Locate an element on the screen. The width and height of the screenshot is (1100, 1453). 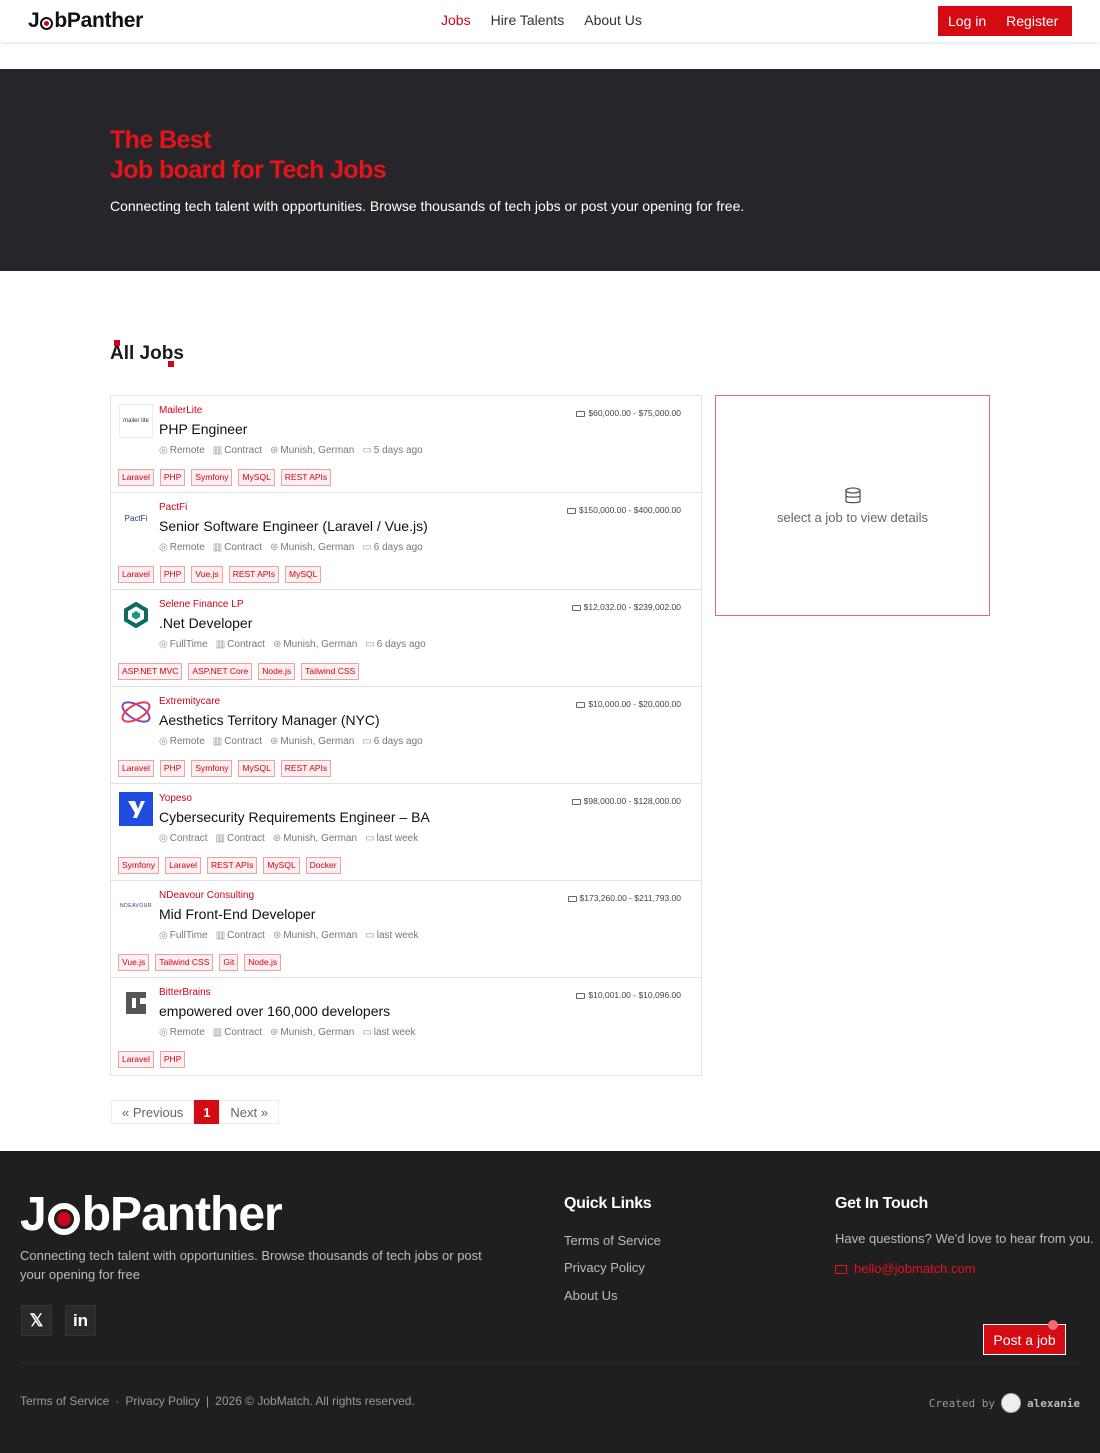
details-placeholder-text: select a job to view details is located at coordinates (852, 517).